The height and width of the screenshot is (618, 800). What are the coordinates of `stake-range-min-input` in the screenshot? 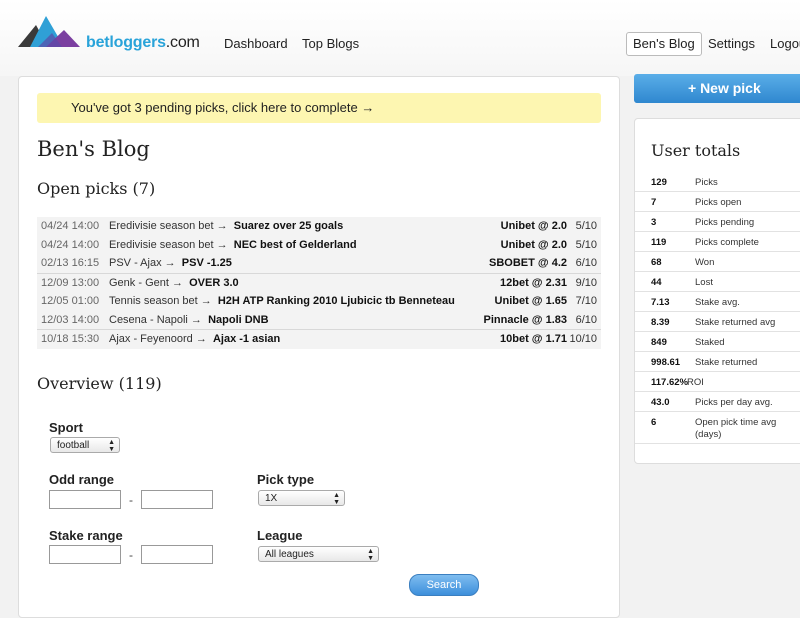 It's located at (85, 554).